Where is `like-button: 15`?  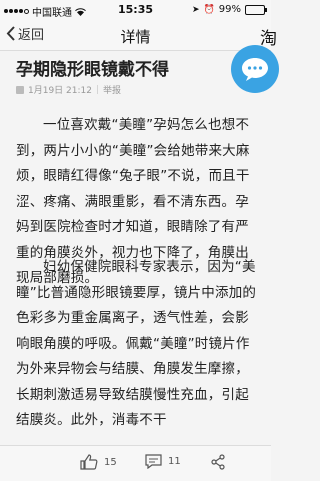 like-button: 15 is located at coordinates (98, 462).